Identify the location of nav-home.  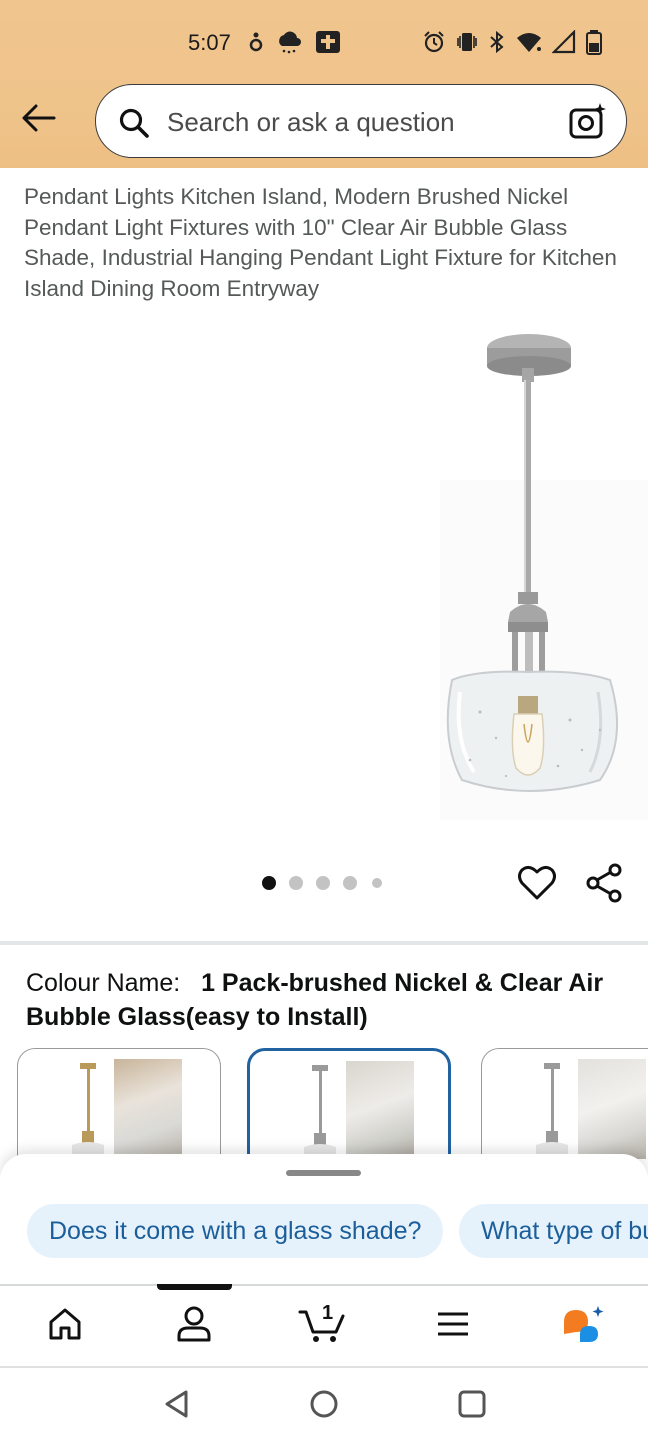
(65, 1326).